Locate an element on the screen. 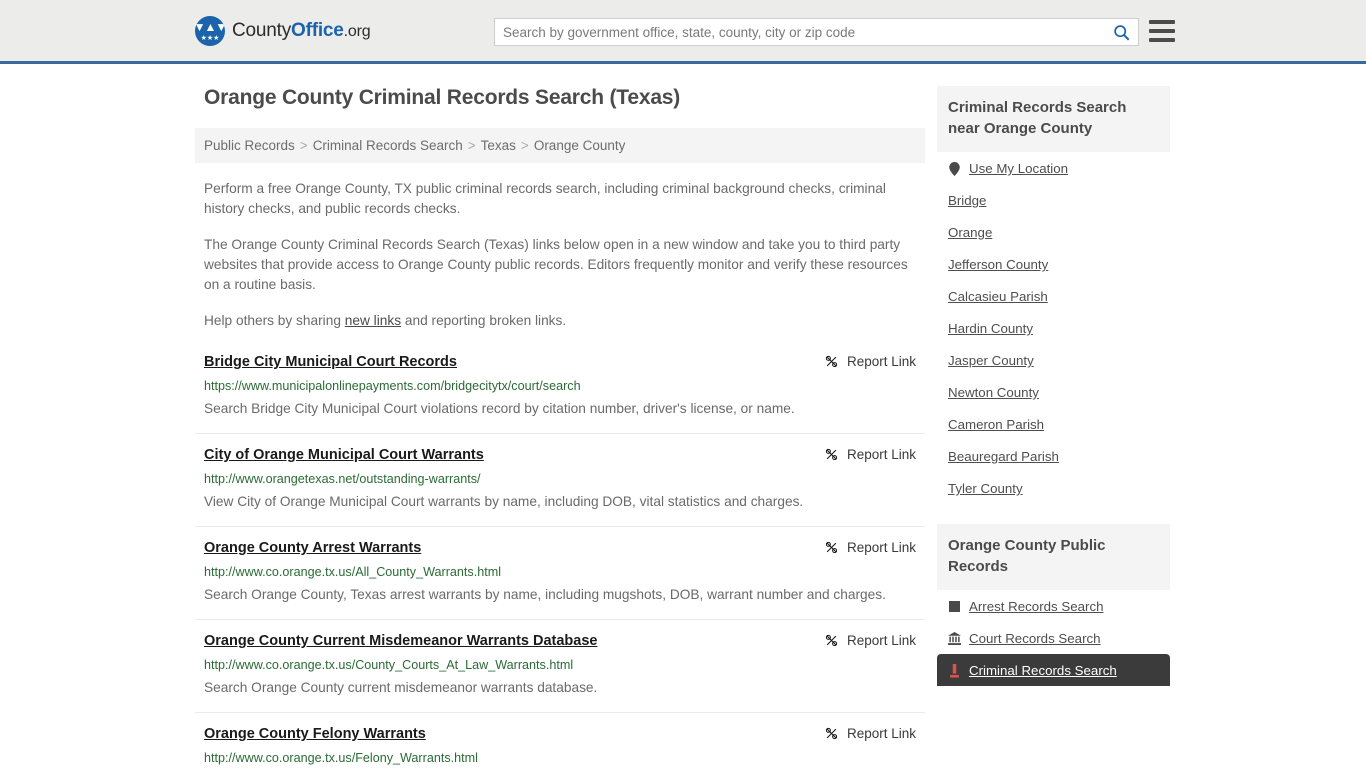  map-pin-icon is located at coordinates (954, 168).